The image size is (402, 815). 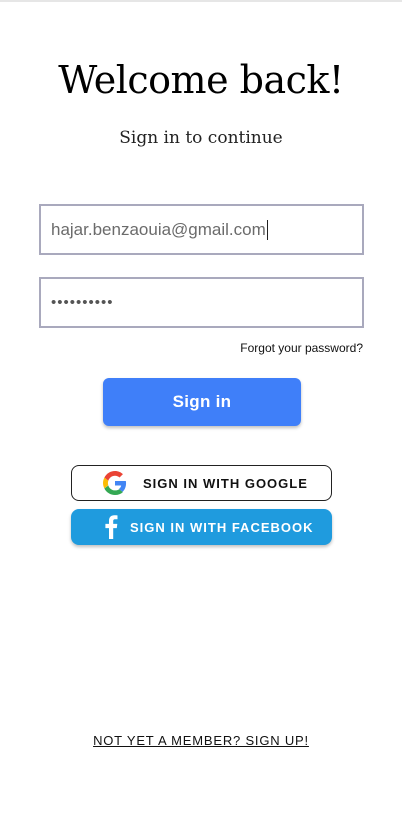 I want to click on email-field: hajar.benzaouia@gmail.com, so click(x=201, y=229).